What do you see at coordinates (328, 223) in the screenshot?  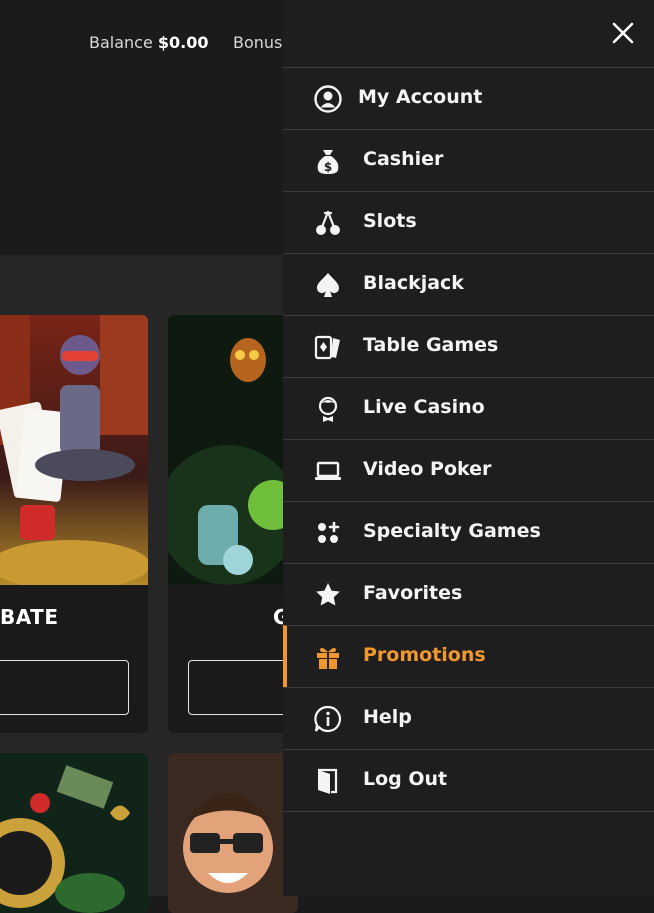 I see `cherries-icon` at bounding box center [328, 223].